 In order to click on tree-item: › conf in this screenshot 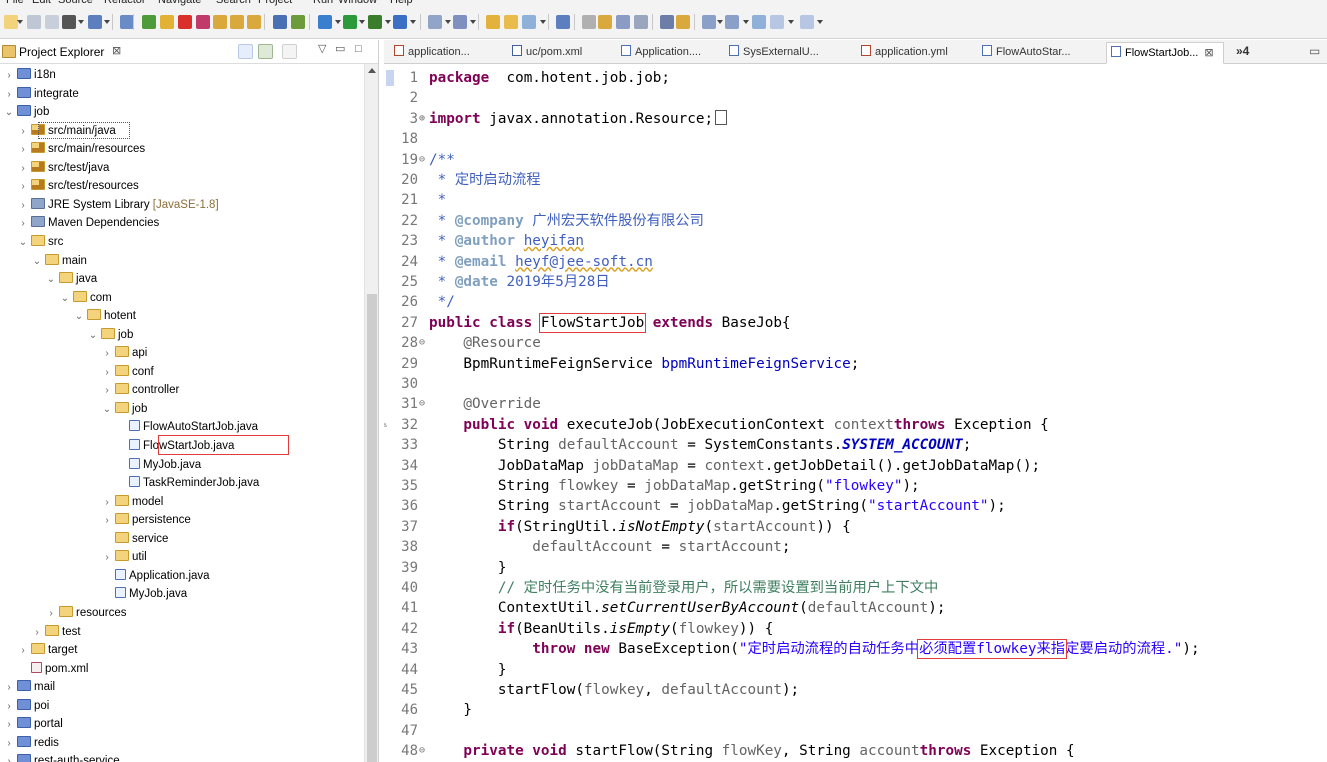, I will do `click(128, 372)`.